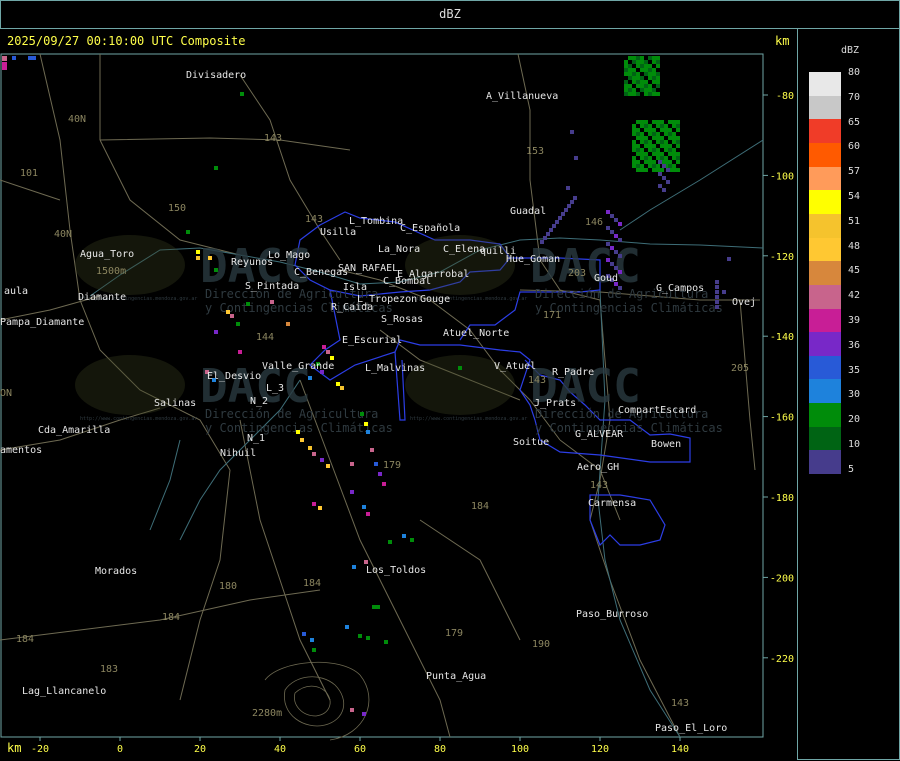 The width and height of the screenshot is (900, 761). I want to click on route-label: 171, so click(552, 315).